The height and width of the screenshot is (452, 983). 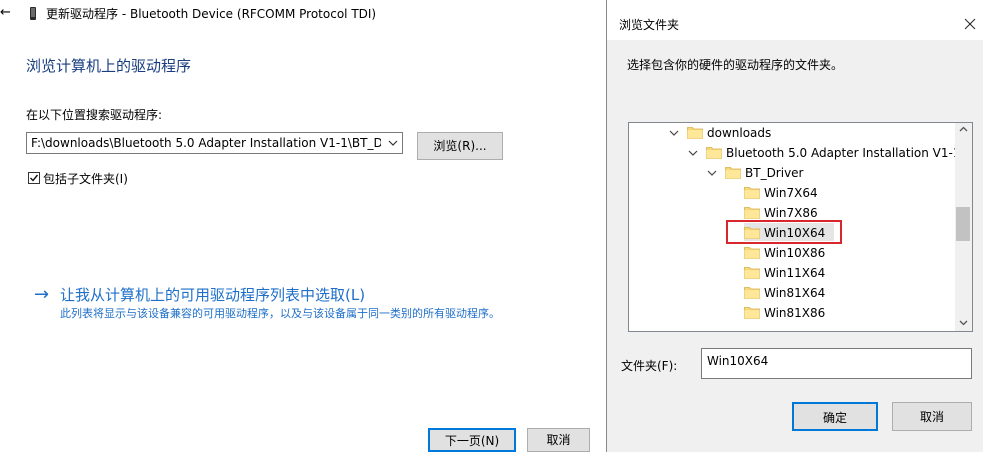 I want to click on ok-button: 确定, so click(x=835, y=416).